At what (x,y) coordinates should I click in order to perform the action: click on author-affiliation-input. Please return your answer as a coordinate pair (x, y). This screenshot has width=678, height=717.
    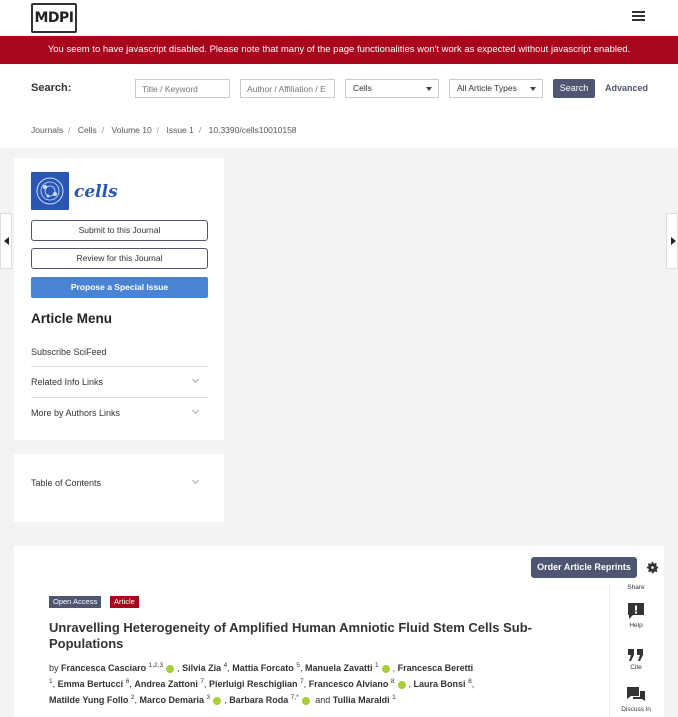
    Looking at the image, I should click on (287, 88).